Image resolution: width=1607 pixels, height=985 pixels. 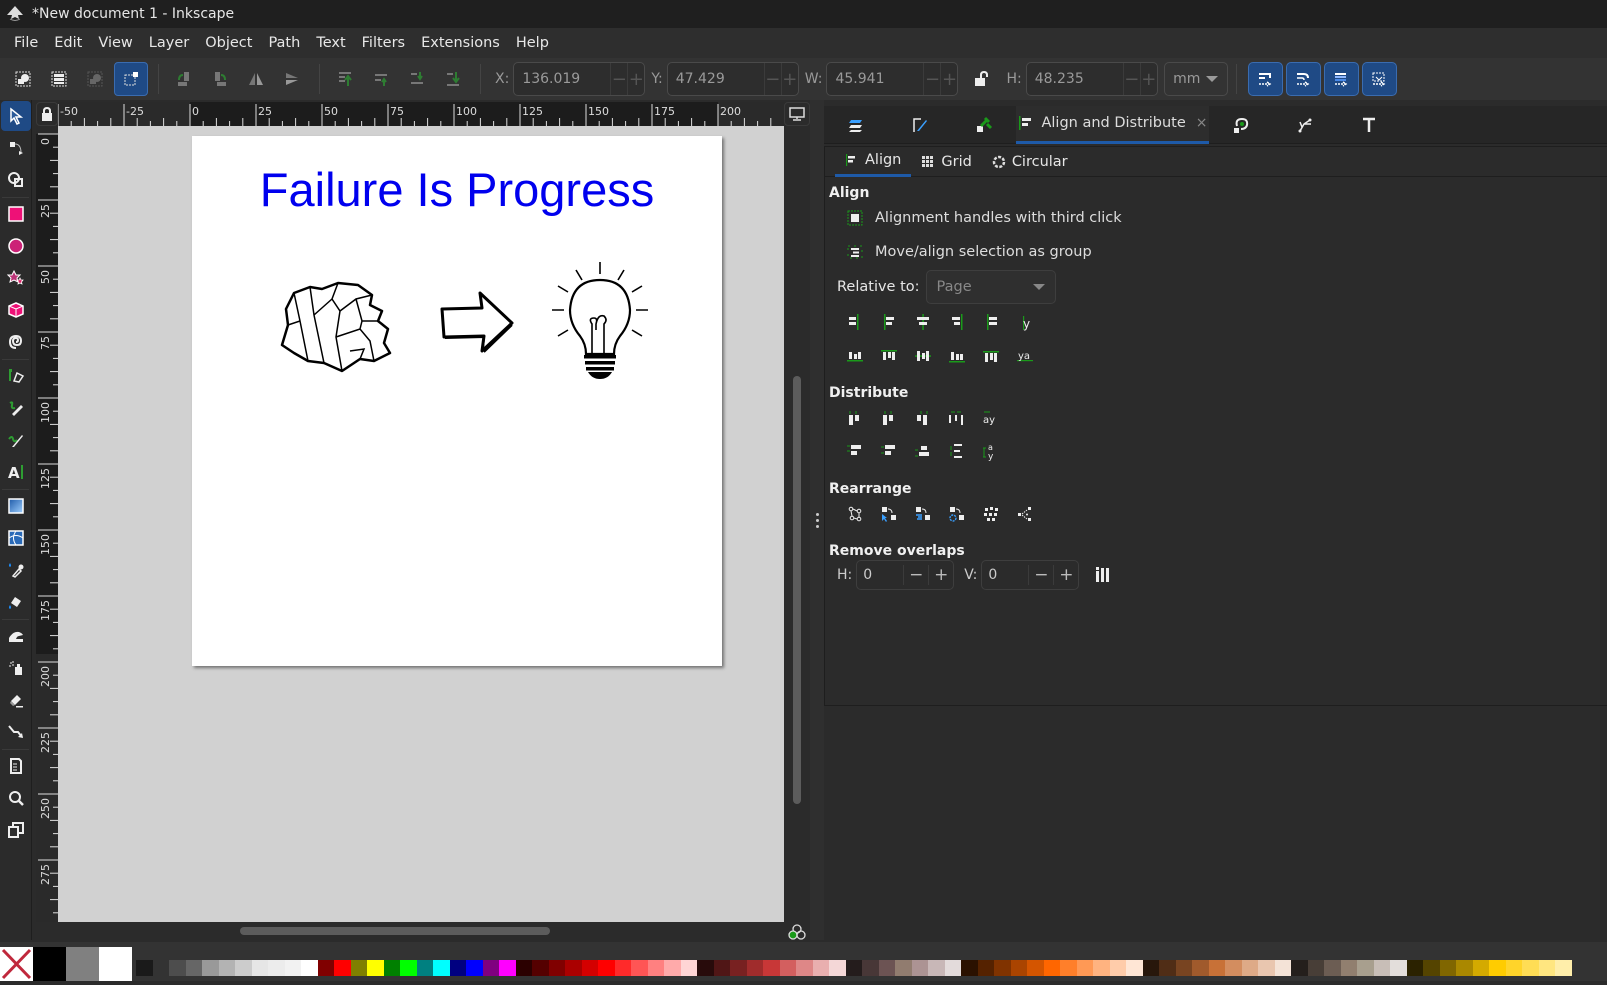 I want to click on display-mode-button, so click(x=797, y=114).